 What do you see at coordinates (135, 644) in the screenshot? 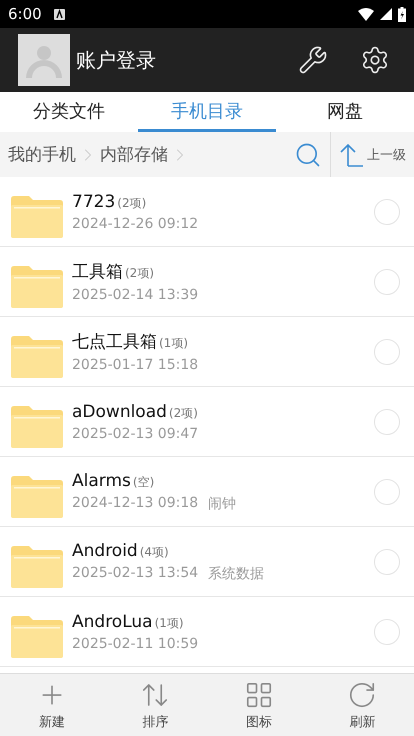
I see `modified-time: 2025-02-11 10:59` at bounding box center [135, 644].